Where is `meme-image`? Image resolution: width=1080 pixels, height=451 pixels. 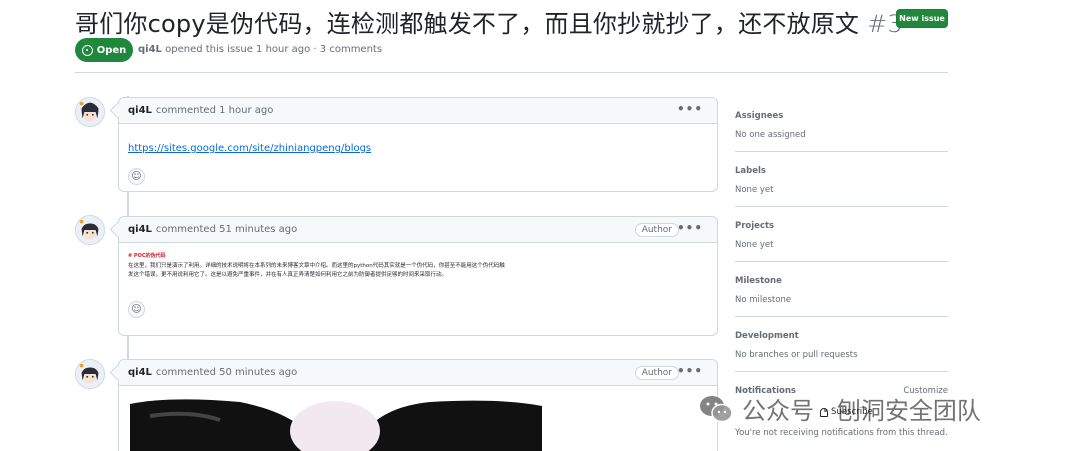
meme-image is located at coordinates (336, 423).